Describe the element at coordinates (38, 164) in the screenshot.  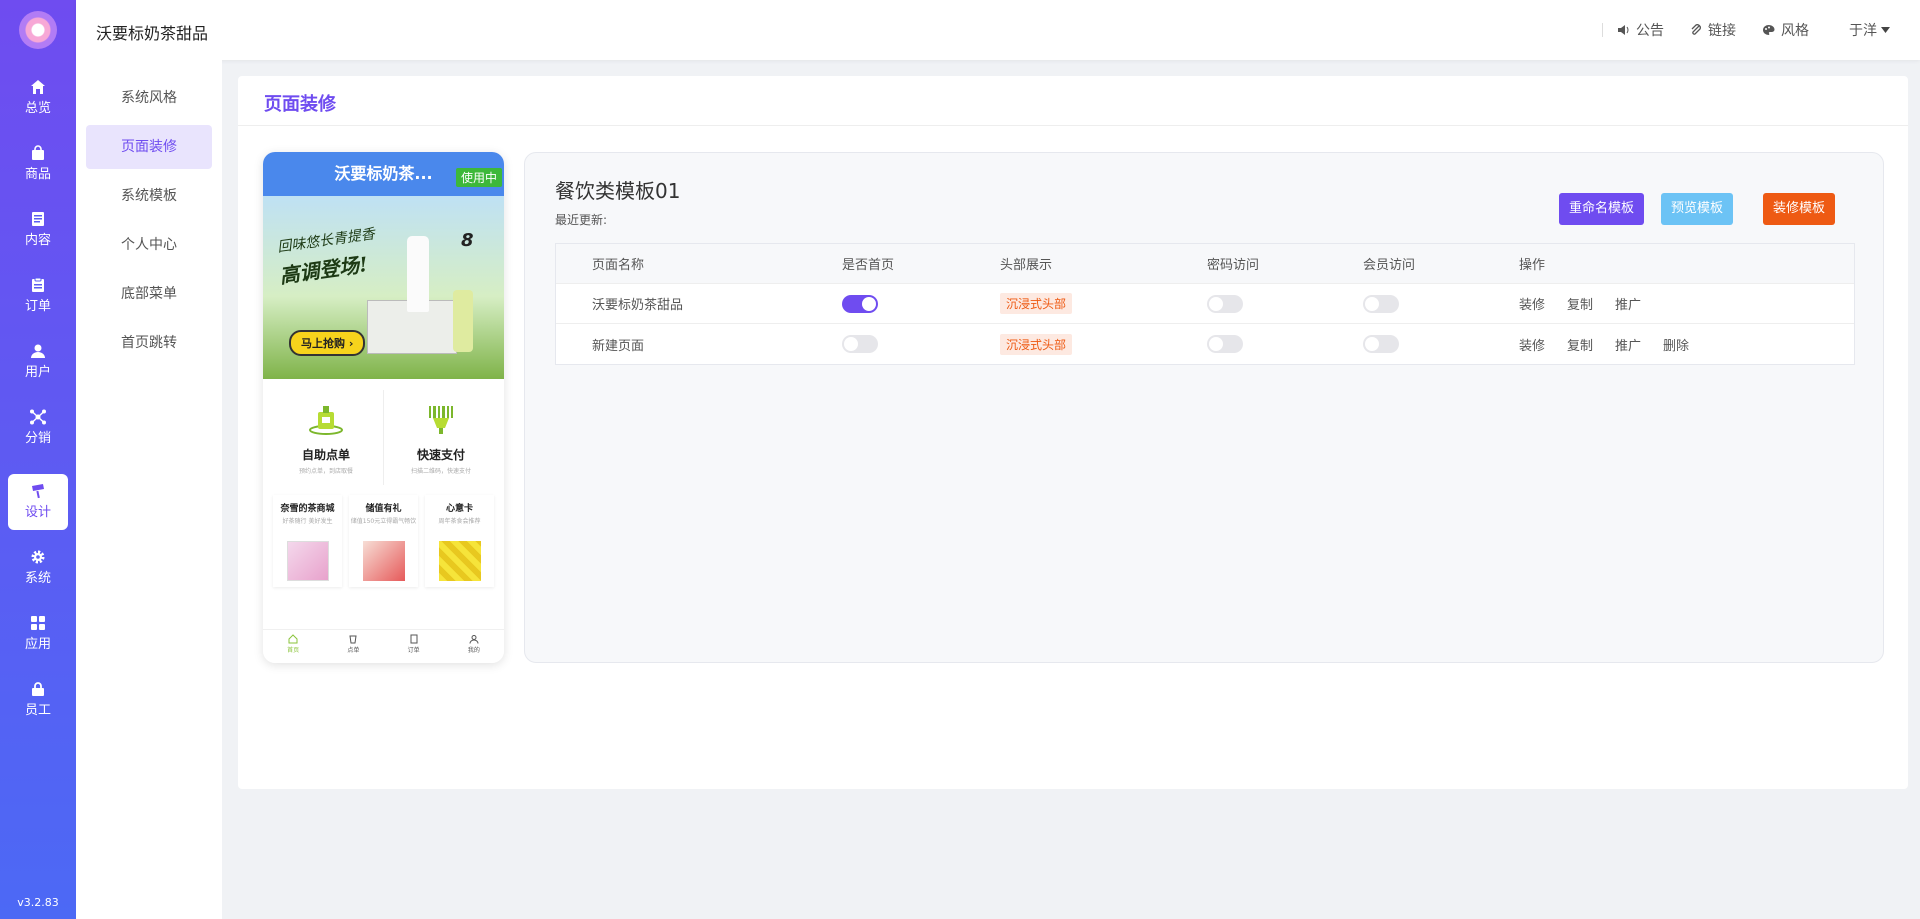
I see `rail-item-products: 商品` at that location.